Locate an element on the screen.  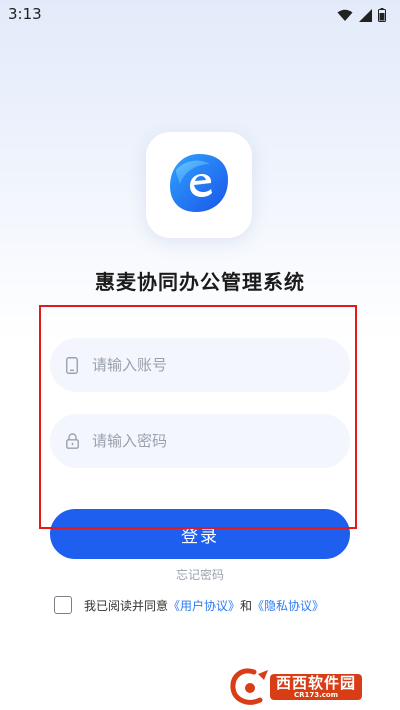
agreement-row: 我已阅读并同意 《用户协议》 和 《隐私协议》 is located at coordinates (189, 605).